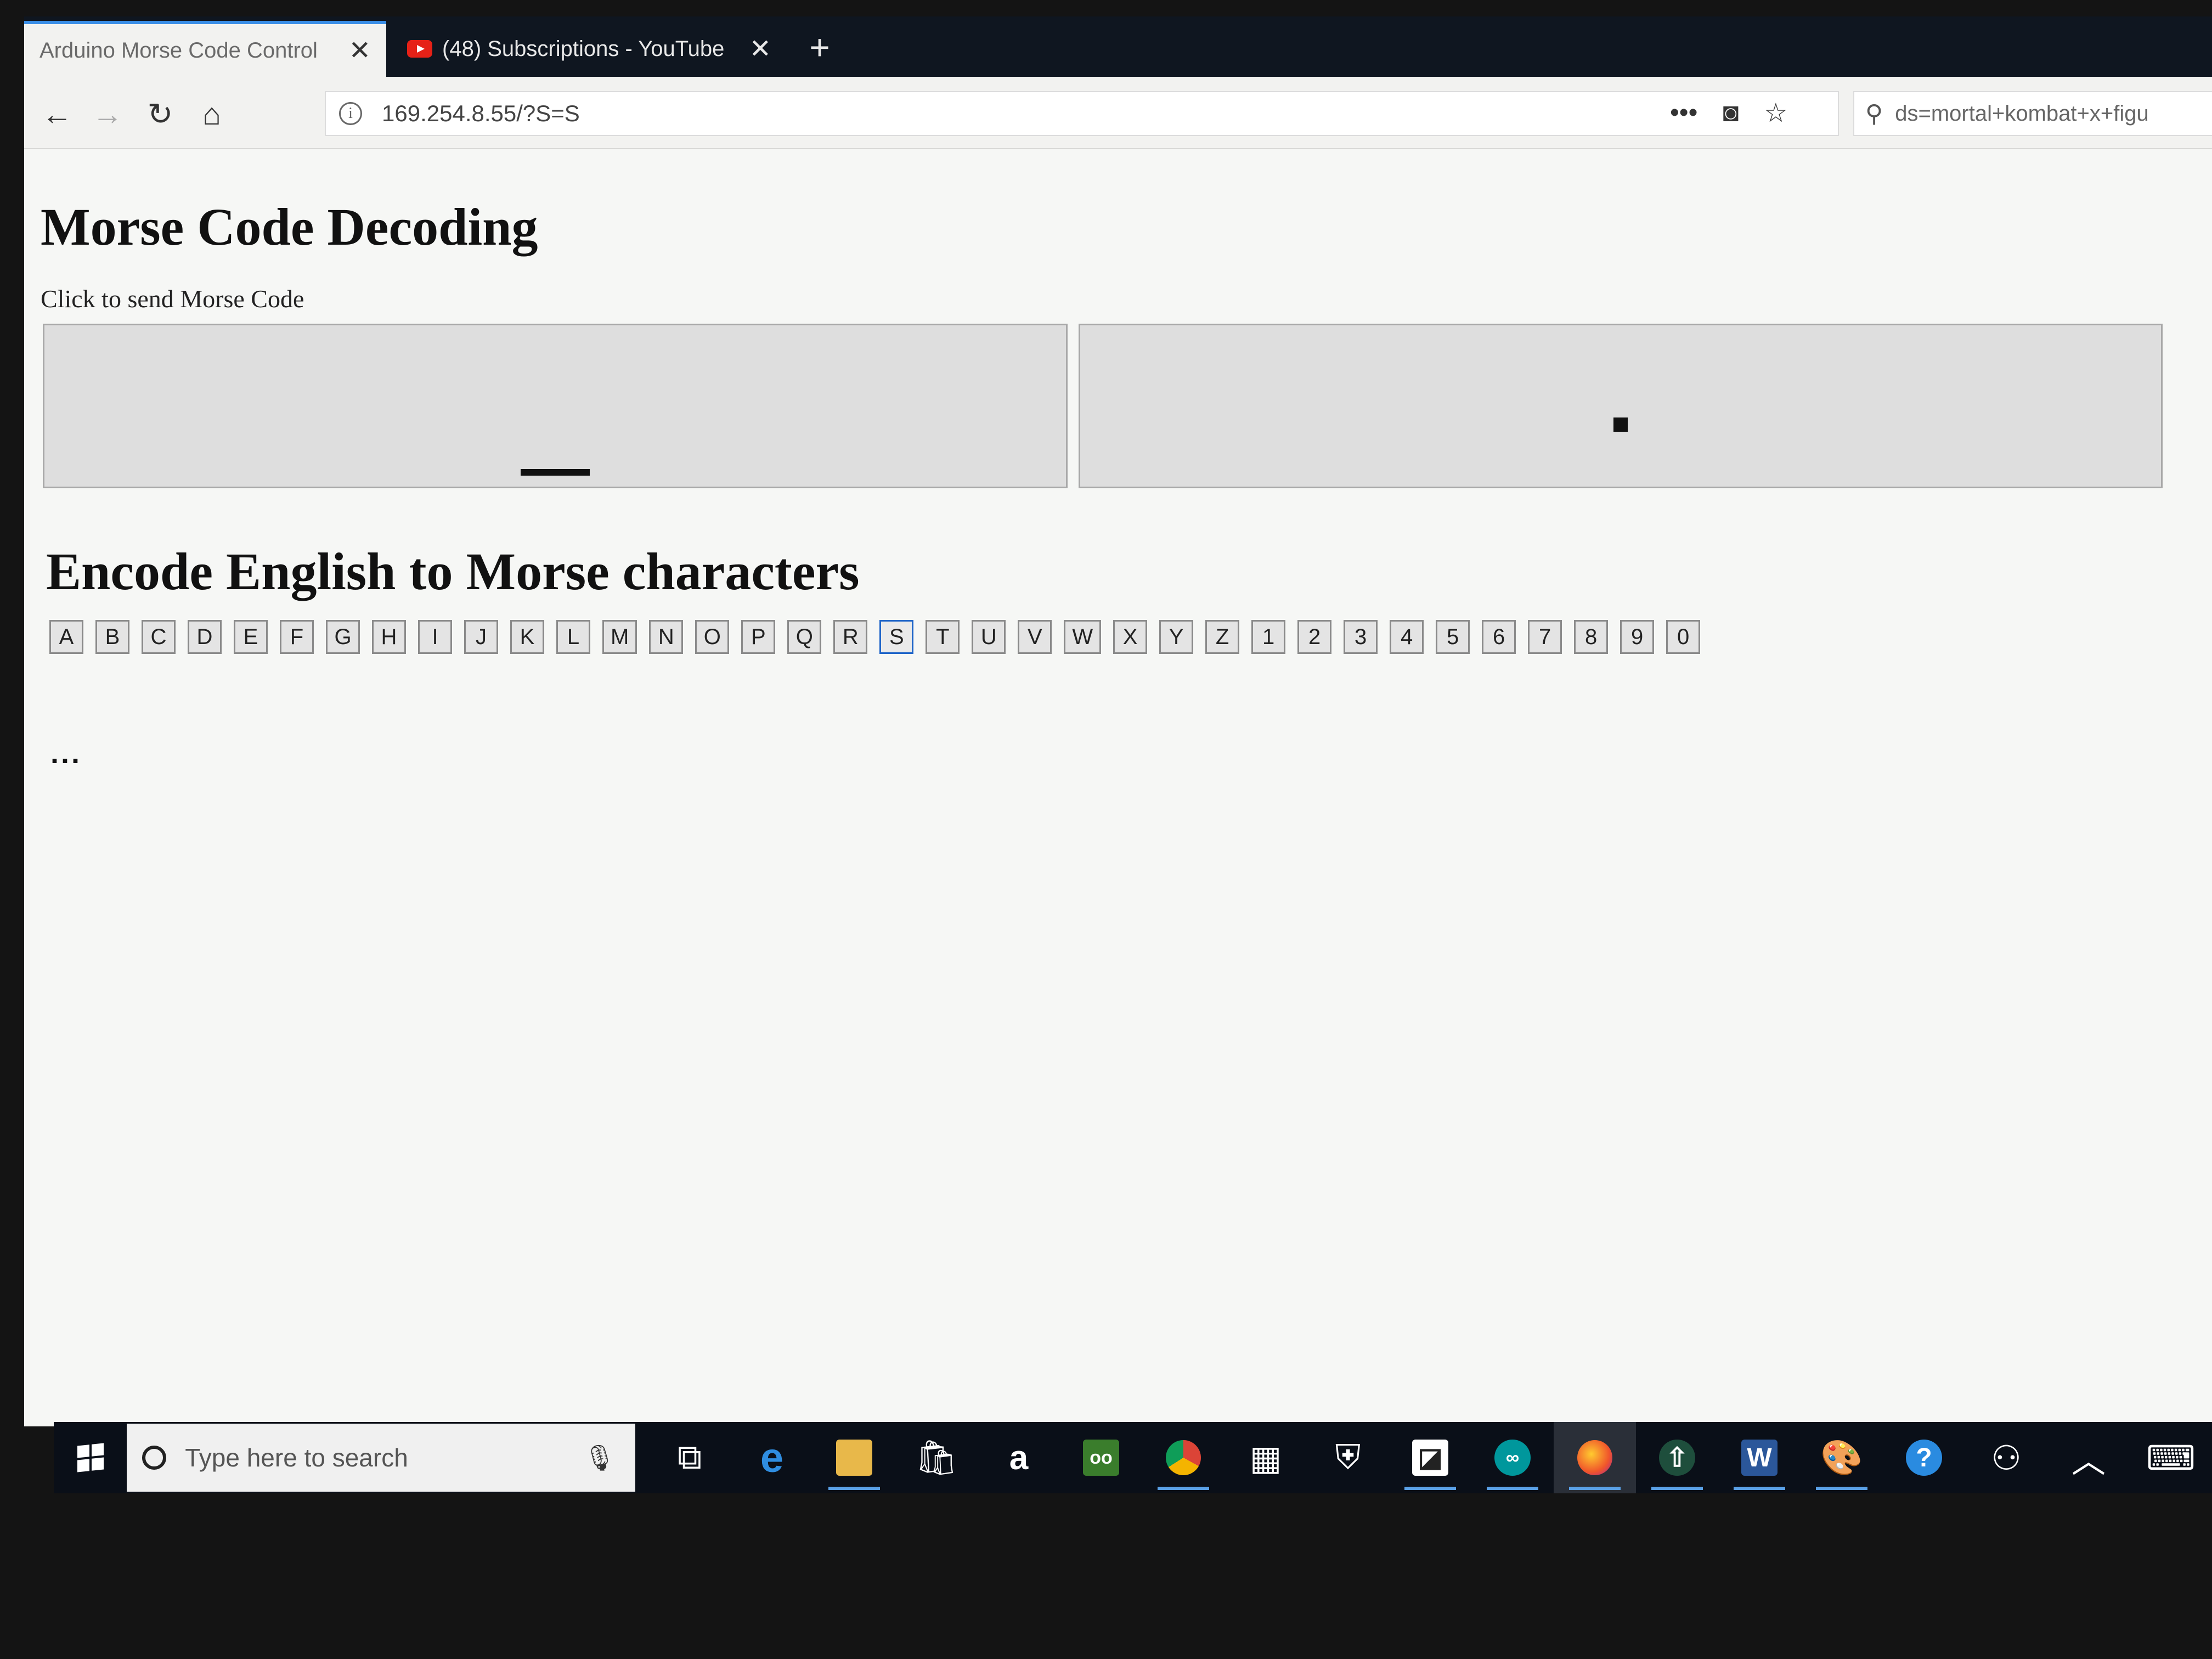 This screenshot has width=2212, height=1659. What do you see at coordinates (600, 1458) in the screenshot?
I see `microphone-icon: 🎙` at bounding box center [600, 1458].